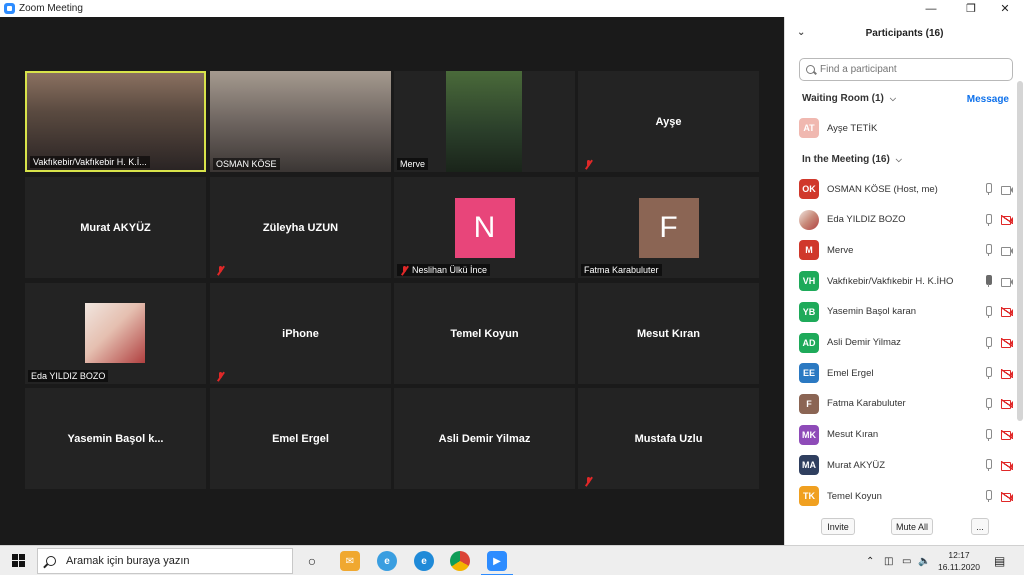 This screenshot has height=575, width=1024. I want to click on tile-name-label: Merve, so click(413, 164).